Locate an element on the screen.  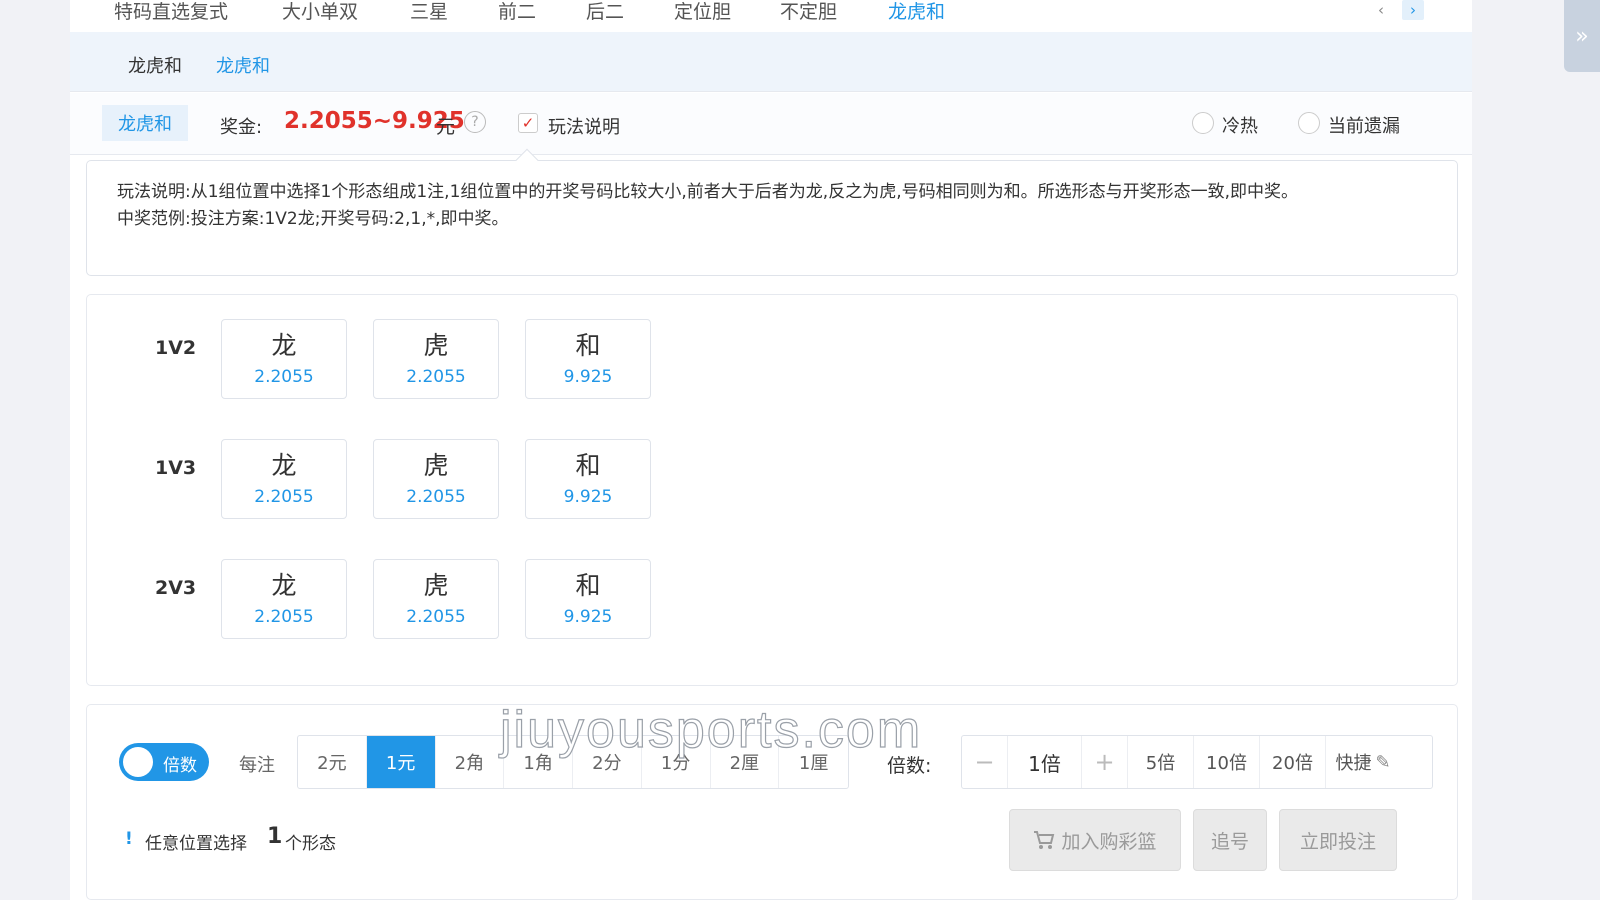
hot-cold-label: 冷热 is located at coordinates (1240, 125).